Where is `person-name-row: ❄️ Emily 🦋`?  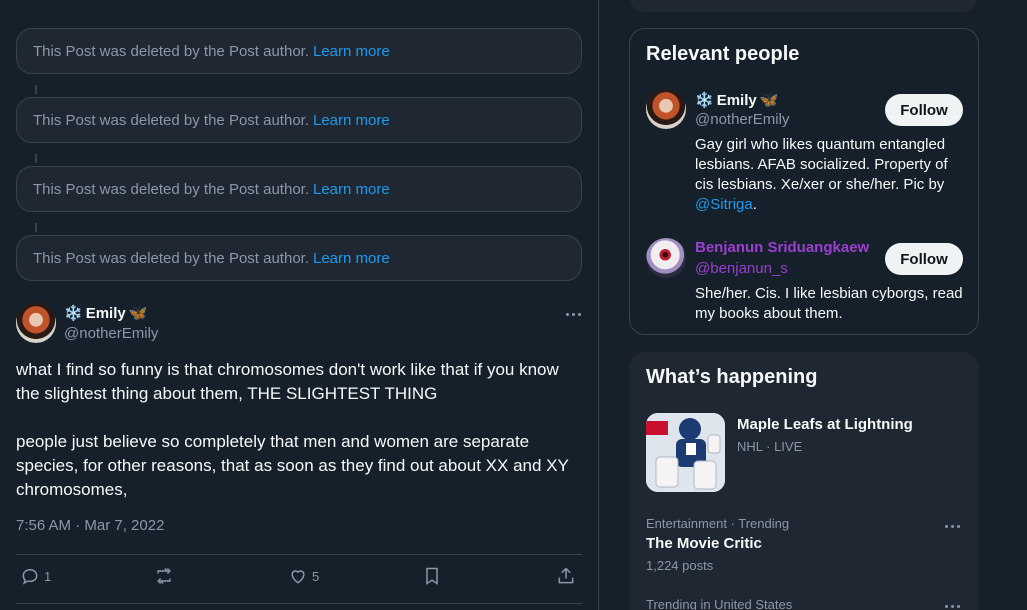 person-name-row: ❄️ Emily 🦋 is located at coordinates (737, 100).